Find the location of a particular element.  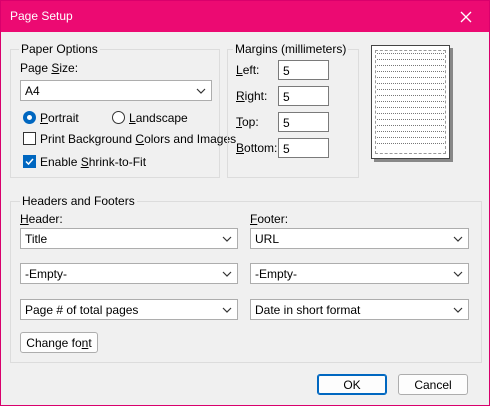

change-font-label: Change font is located at coordinates (59, 342).